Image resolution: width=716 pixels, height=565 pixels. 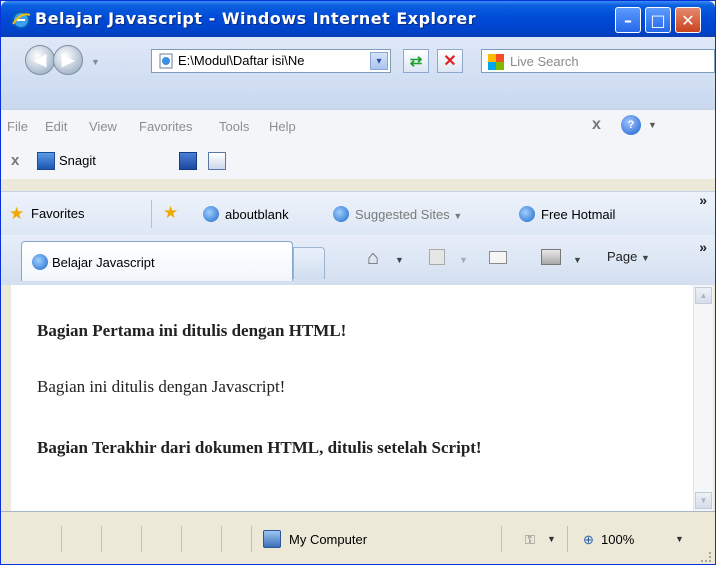 I want to click on address-dropdown-button: ▾, so click(x=379, y=61).